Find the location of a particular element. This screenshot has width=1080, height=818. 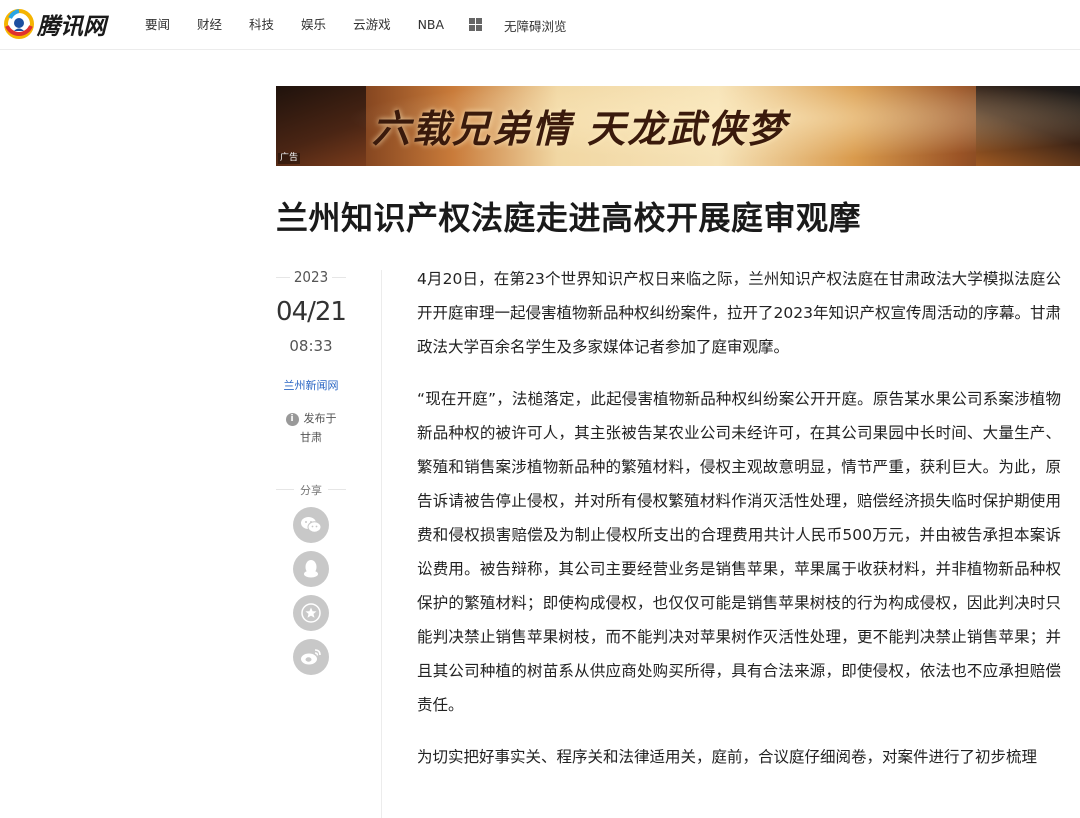

share-favorite-button is located at coordinates (311, 613).